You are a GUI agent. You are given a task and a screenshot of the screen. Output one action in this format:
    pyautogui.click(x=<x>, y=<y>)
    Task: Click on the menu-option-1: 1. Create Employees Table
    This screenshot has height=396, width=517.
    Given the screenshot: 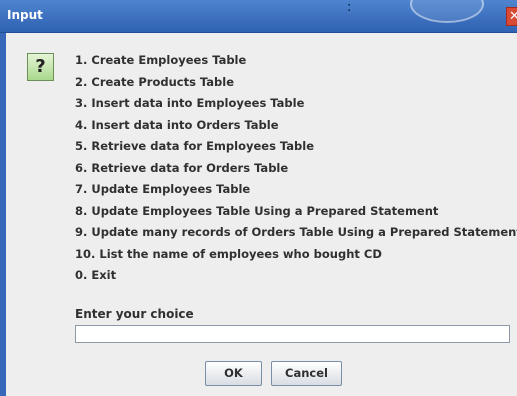 What is the action you would take?
    pyautogui.click(x=161, y=60)
    